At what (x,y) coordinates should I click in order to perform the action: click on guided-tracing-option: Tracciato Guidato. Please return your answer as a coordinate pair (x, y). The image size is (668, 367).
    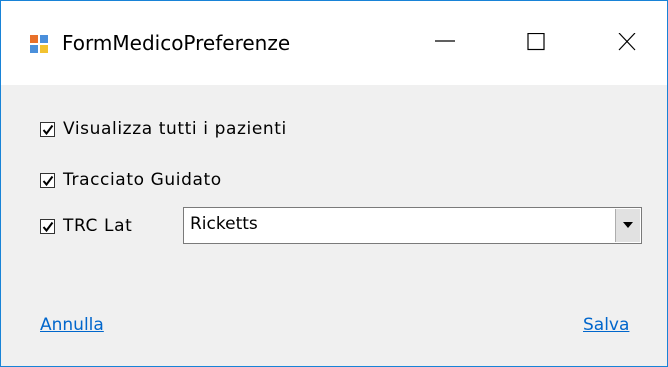
    Looking at the image, I should click on (131, 180).